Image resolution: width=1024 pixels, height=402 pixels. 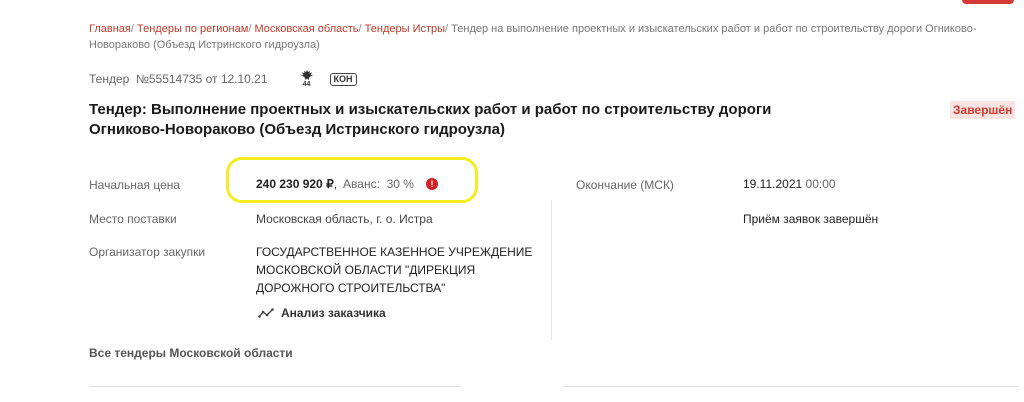 What do you see at coordinates (773, 184) in the screenshot?
I see `end-date: 19.11.2021` at bounding box center [773, 184].